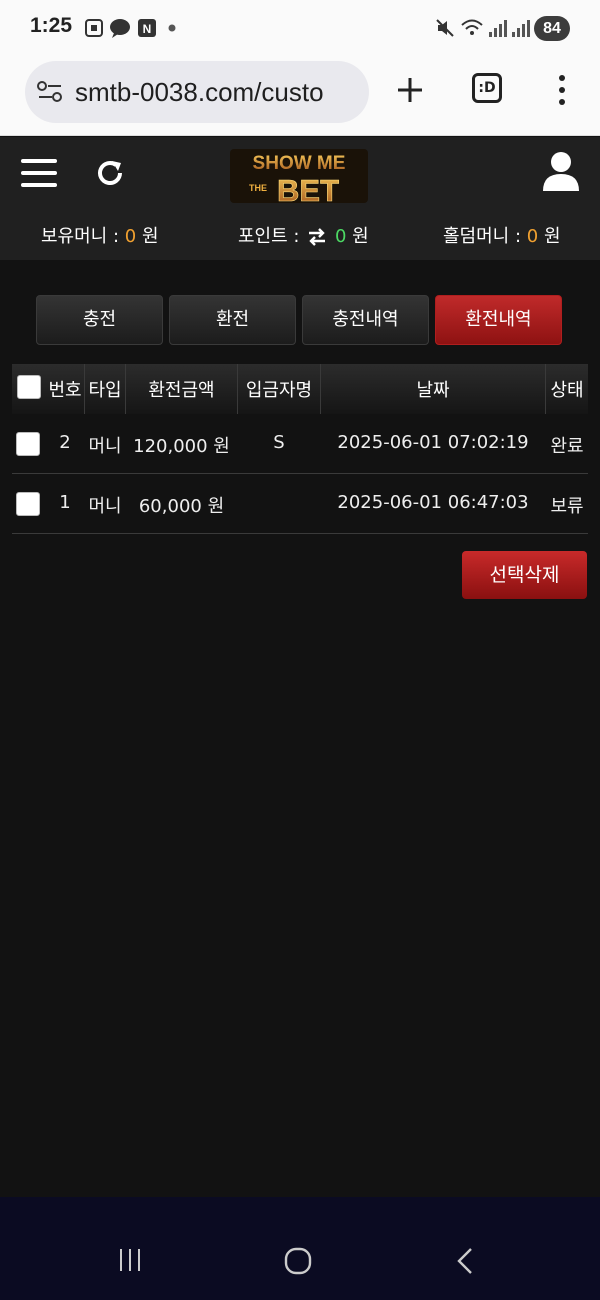 The image size is (600, 1300). I want to click on balance-bar: 보유머니 : 0 원 포인트 : 0 원 홀덤머니 : 0 원, so click(300, 236).